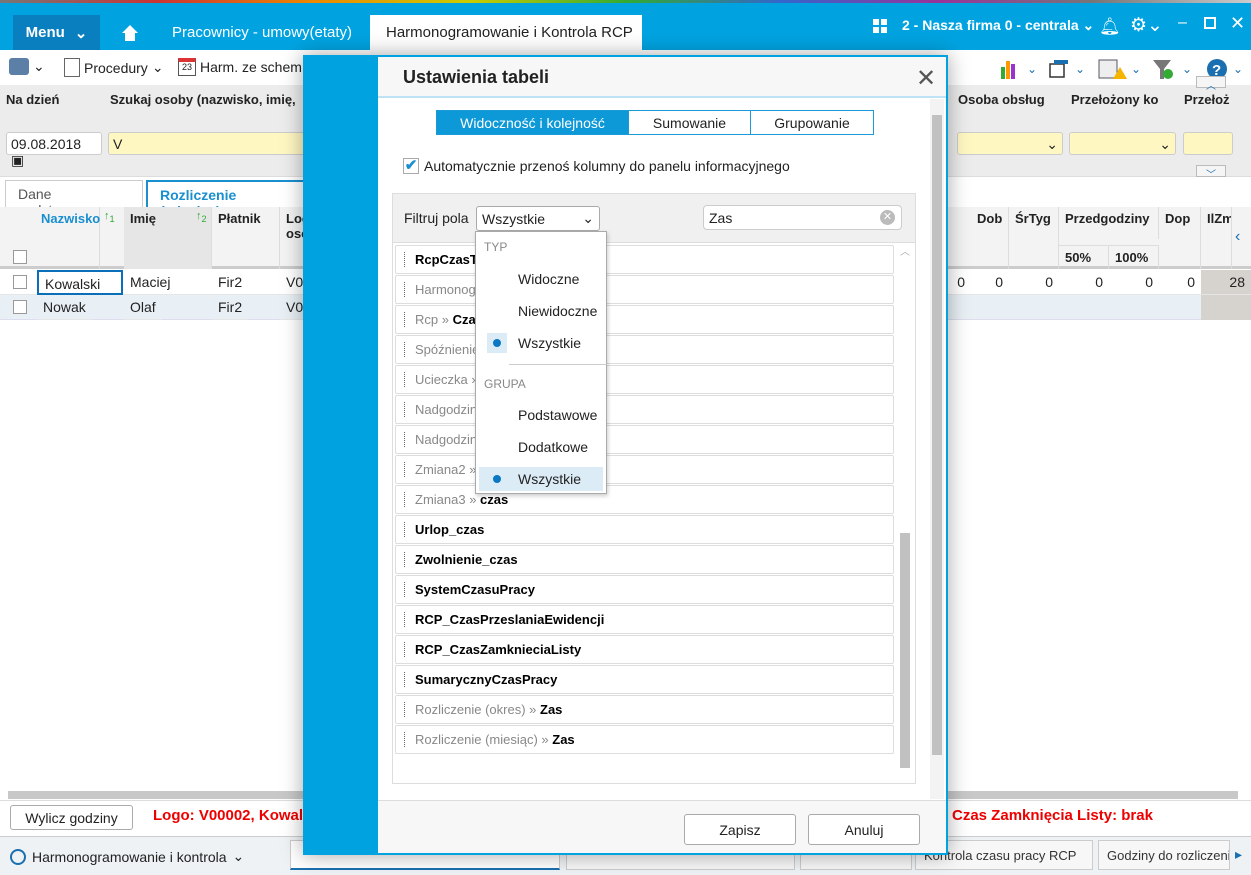 This screenshot has height=875, width=1251. Describe the element at coordinates (549, 479) in the screenshot. I see `option-grupa-wszystkie: Wszystkie` at that location.